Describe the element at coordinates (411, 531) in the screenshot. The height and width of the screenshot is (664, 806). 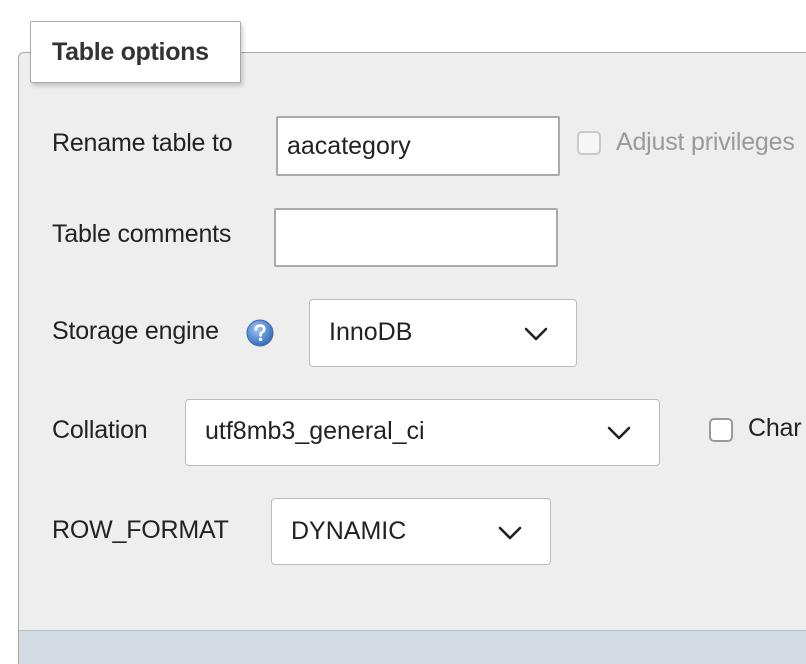
I see `row-format-select: DYNAMIC` at that location.